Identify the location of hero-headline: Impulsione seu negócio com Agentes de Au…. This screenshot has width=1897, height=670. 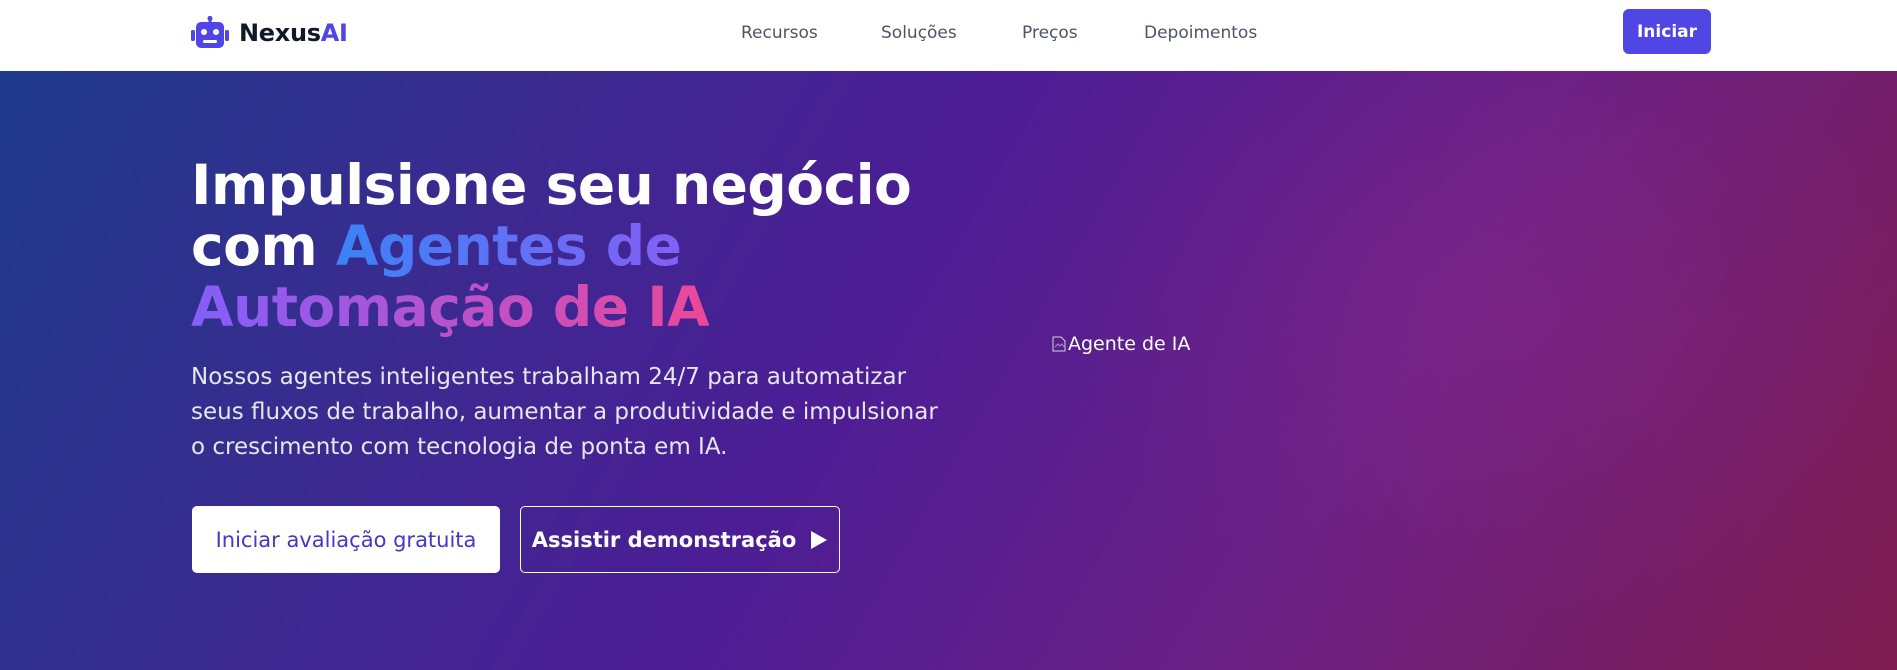
(581, 246).